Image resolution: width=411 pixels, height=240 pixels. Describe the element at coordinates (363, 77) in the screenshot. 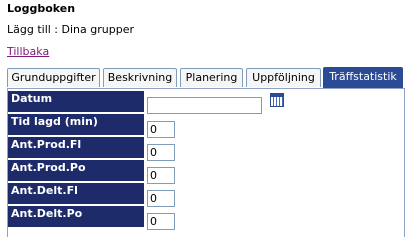

I see `tab-traffstatistik: Träffstatistik` at that location.